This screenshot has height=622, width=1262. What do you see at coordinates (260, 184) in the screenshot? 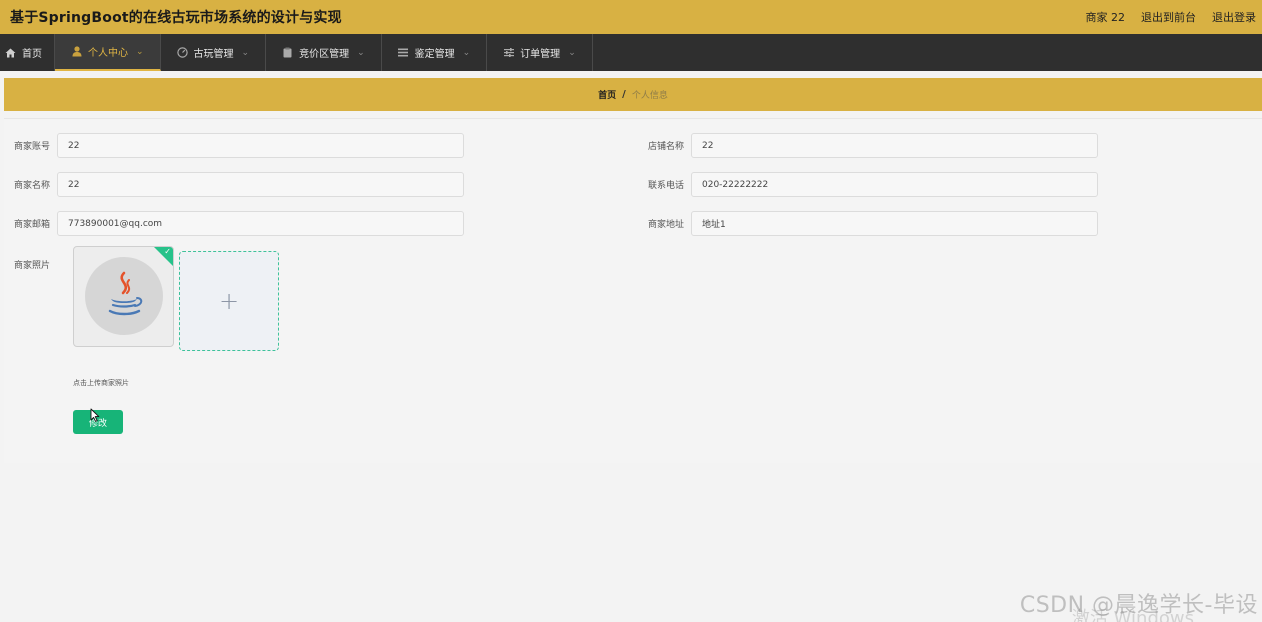
I see `merchant-name-input: 22` at bounding box center [260, 184].